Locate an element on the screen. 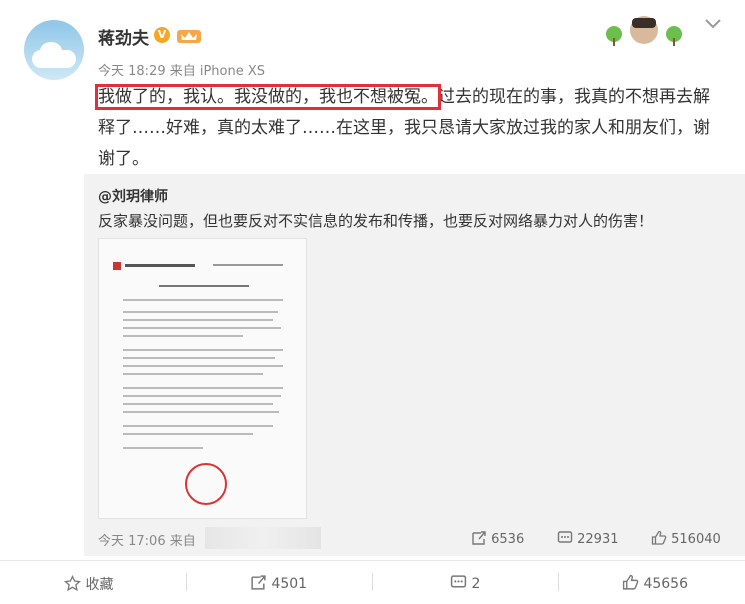 Image resolution: width=745 pixels, height=604 pixels. favorite-label: 收藏 is located at coordinates (99, 585).